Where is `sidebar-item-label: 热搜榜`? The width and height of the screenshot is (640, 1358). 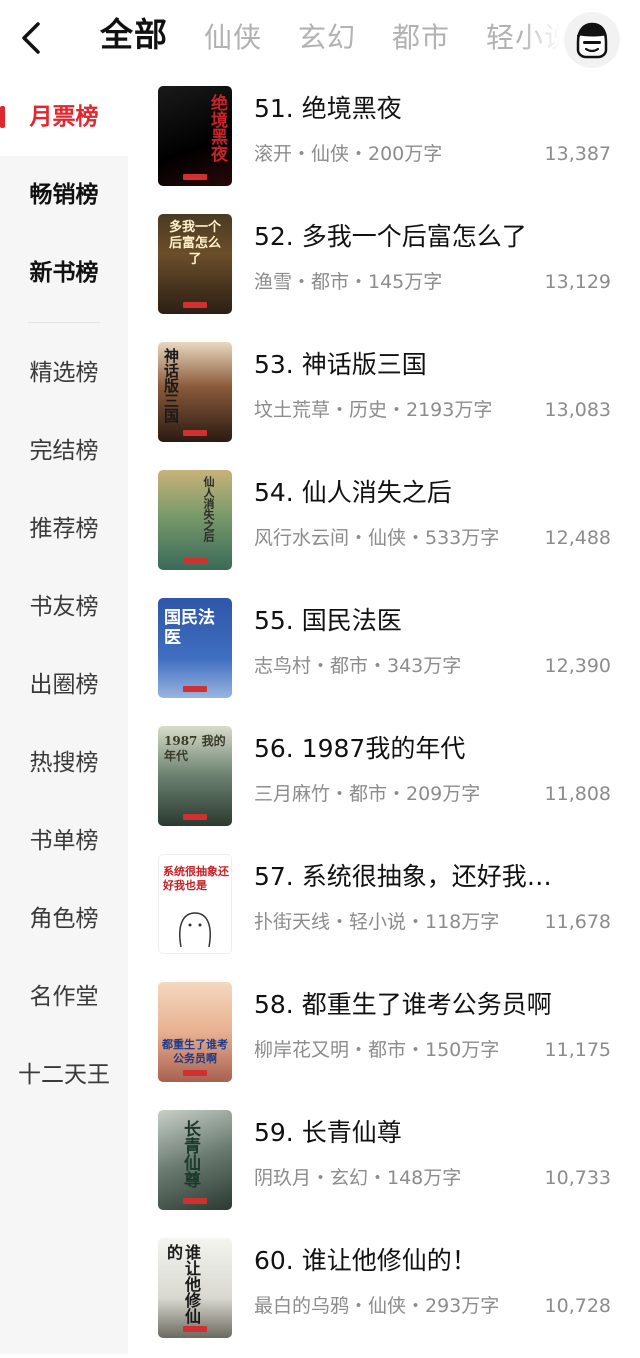
sidebar-item-label: 热搜榜 is located at coordinates (64, 763).